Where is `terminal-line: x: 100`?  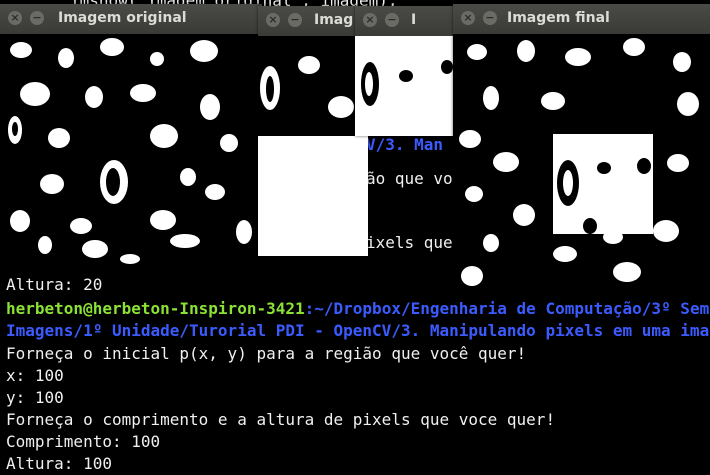
terminal-line: x: 100 is located at coordinates (35, 375).